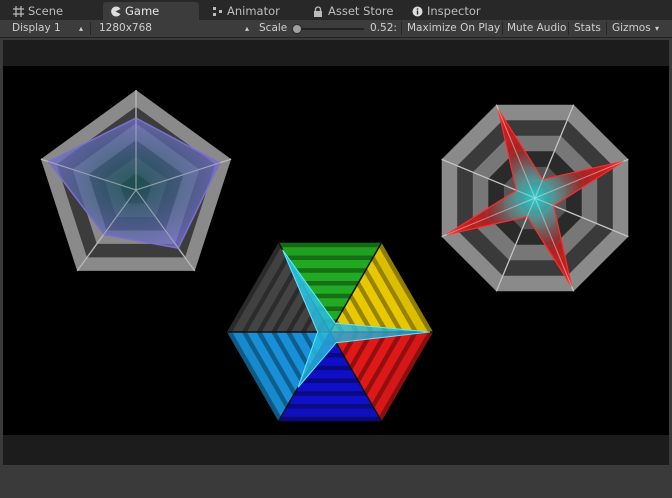  Describe the element at coordinates (318, 11) in the screenshot. I see `lock-icon` at that location.